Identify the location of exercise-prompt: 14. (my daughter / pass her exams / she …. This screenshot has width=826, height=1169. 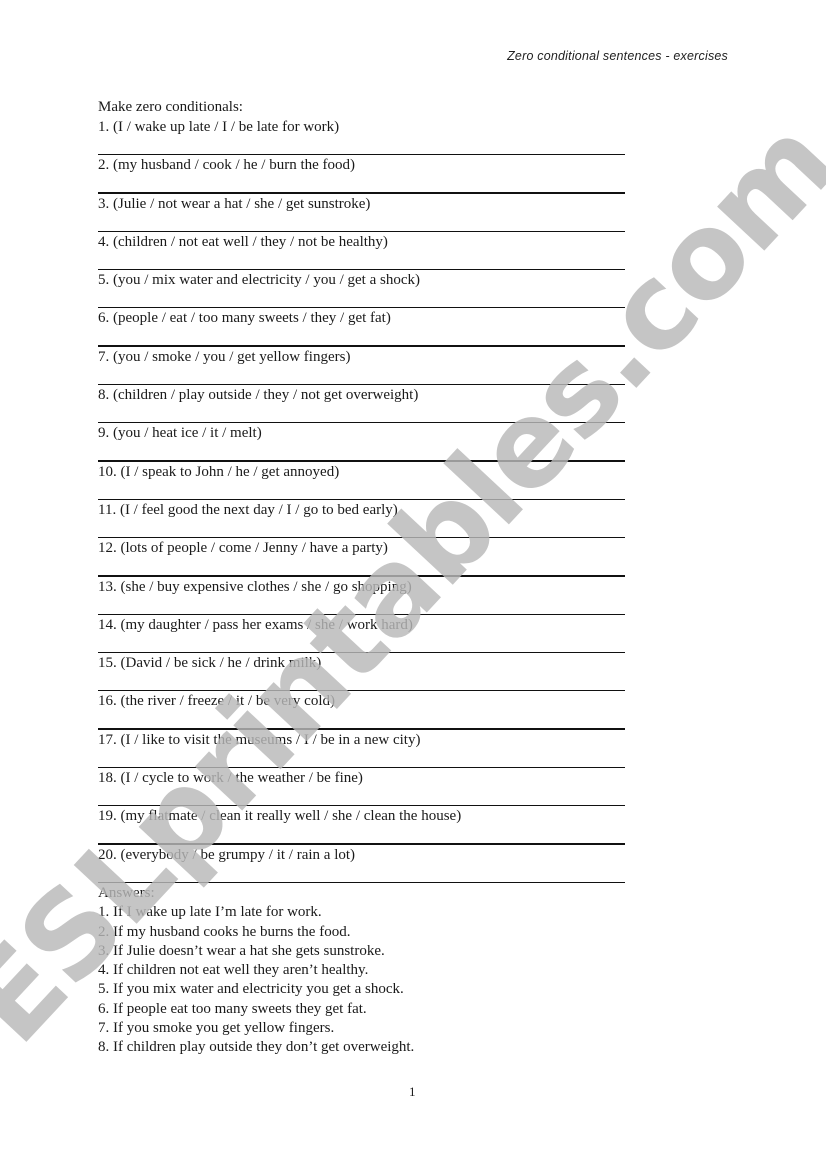
(255, 624).